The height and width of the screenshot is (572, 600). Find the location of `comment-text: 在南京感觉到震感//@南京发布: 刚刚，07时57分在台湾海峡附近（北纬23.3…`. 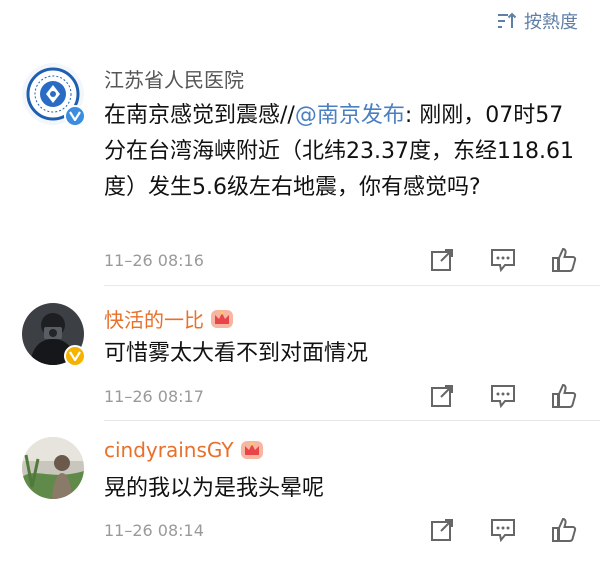

comment-text: 在南京感觉到震感//@南京发布: 刚刚，07时57分在台湾海峡附近（北纬23.3… is located at coordinates (339, 151).